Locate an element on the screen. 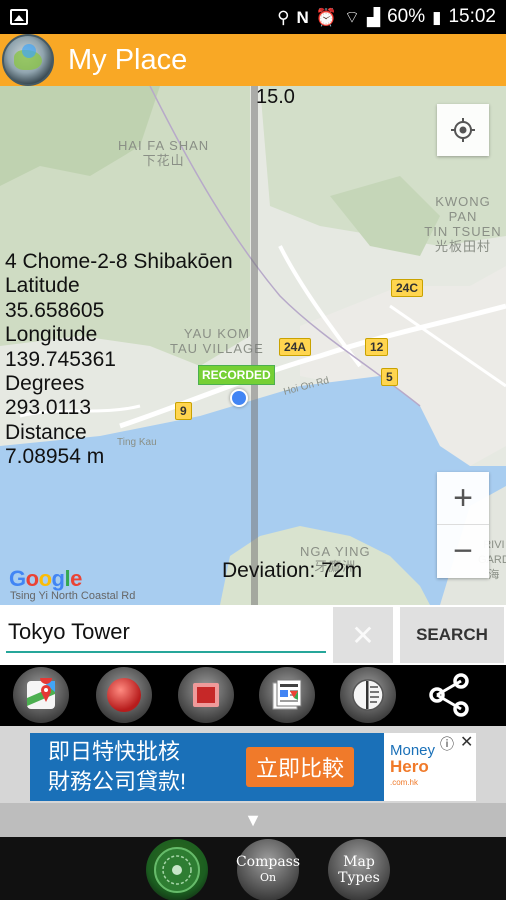 Image resolution: width=506 pixels, height=900 pixels. crosshair-icon is located at coordinates (463, 130).